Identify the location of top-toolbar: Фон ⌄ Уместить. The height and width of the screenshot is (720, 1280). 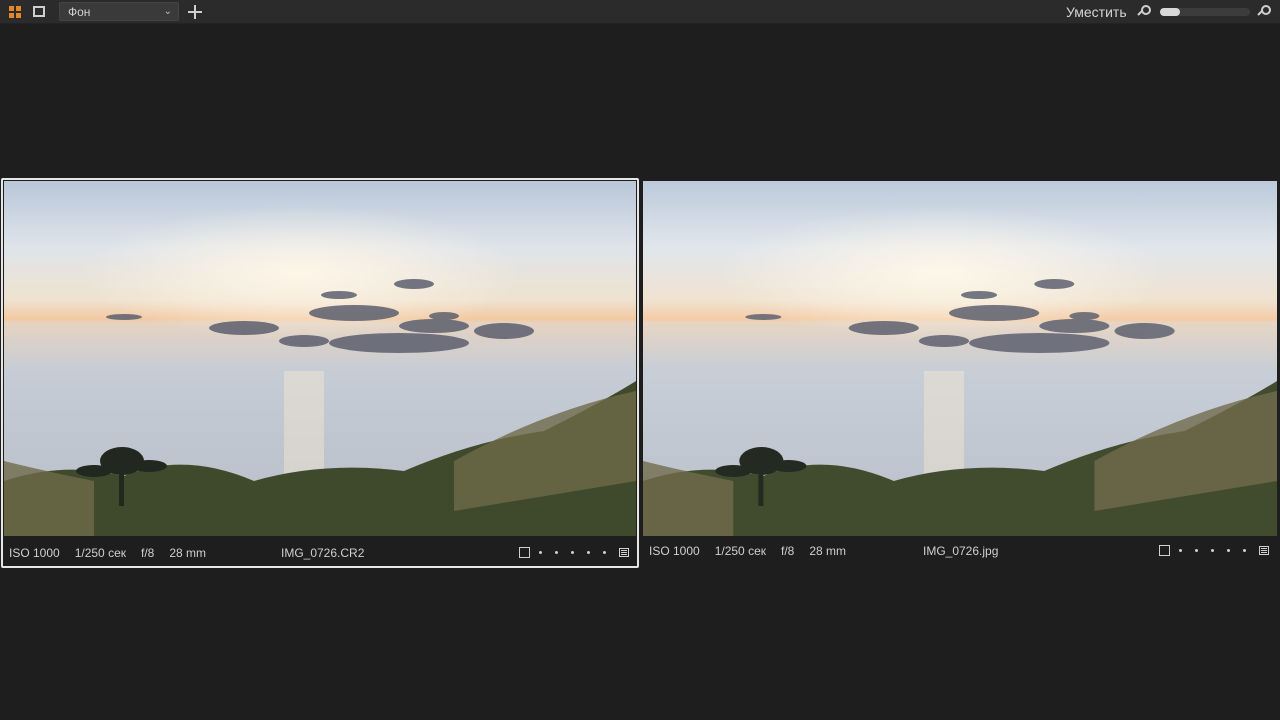
(640, 12).